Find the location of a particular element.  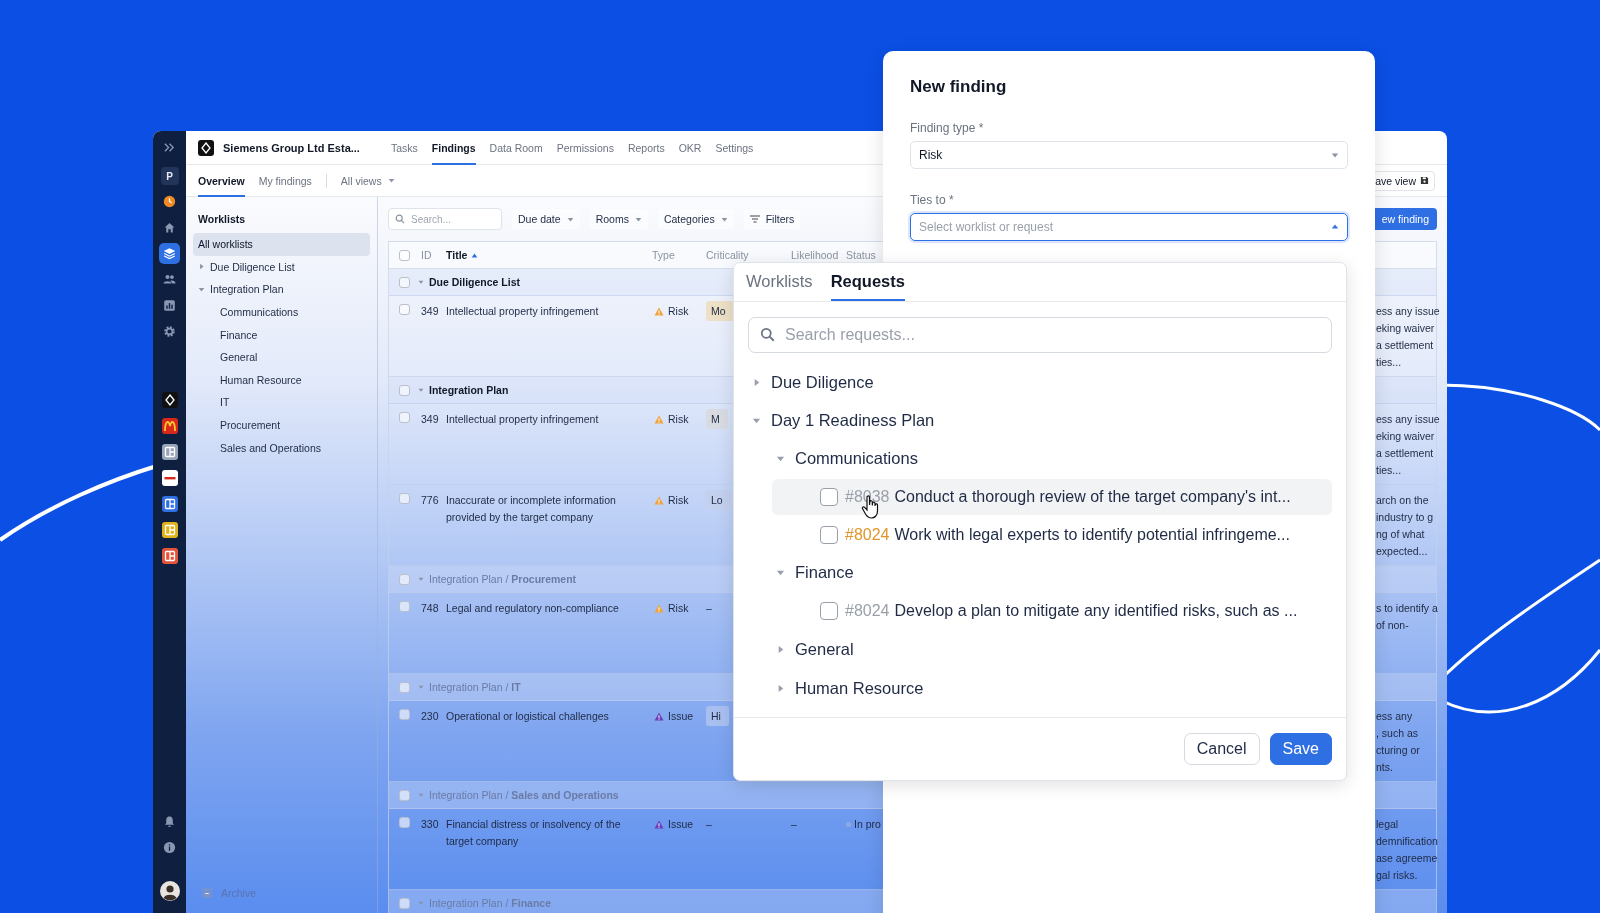

title-cell: Legal and regulatory non-compliance is located at coordinates (549, 608).